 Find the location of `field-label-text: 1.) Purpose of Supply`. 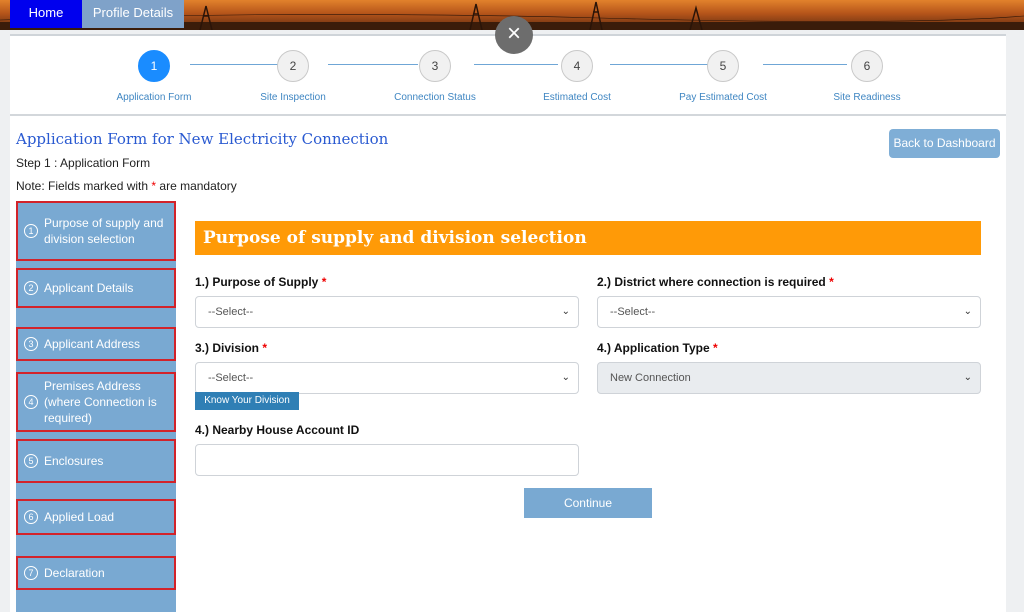

field-label-text: 1.) Purpose of Supply is located at coordinates (258, 282).